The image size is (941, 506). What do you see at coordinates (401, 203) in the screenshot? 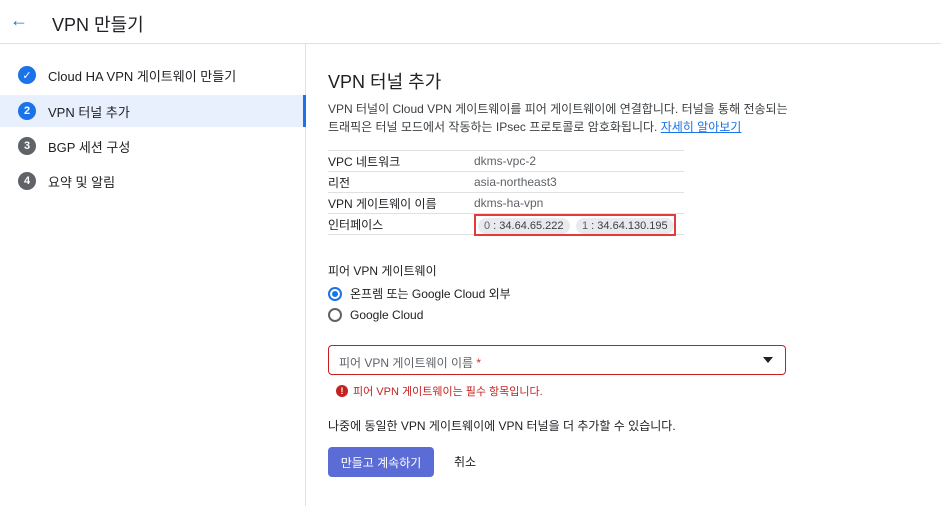
I see `gateway-name-key: VPN 게이트웨이 이름` at bounding box center [401, 203].